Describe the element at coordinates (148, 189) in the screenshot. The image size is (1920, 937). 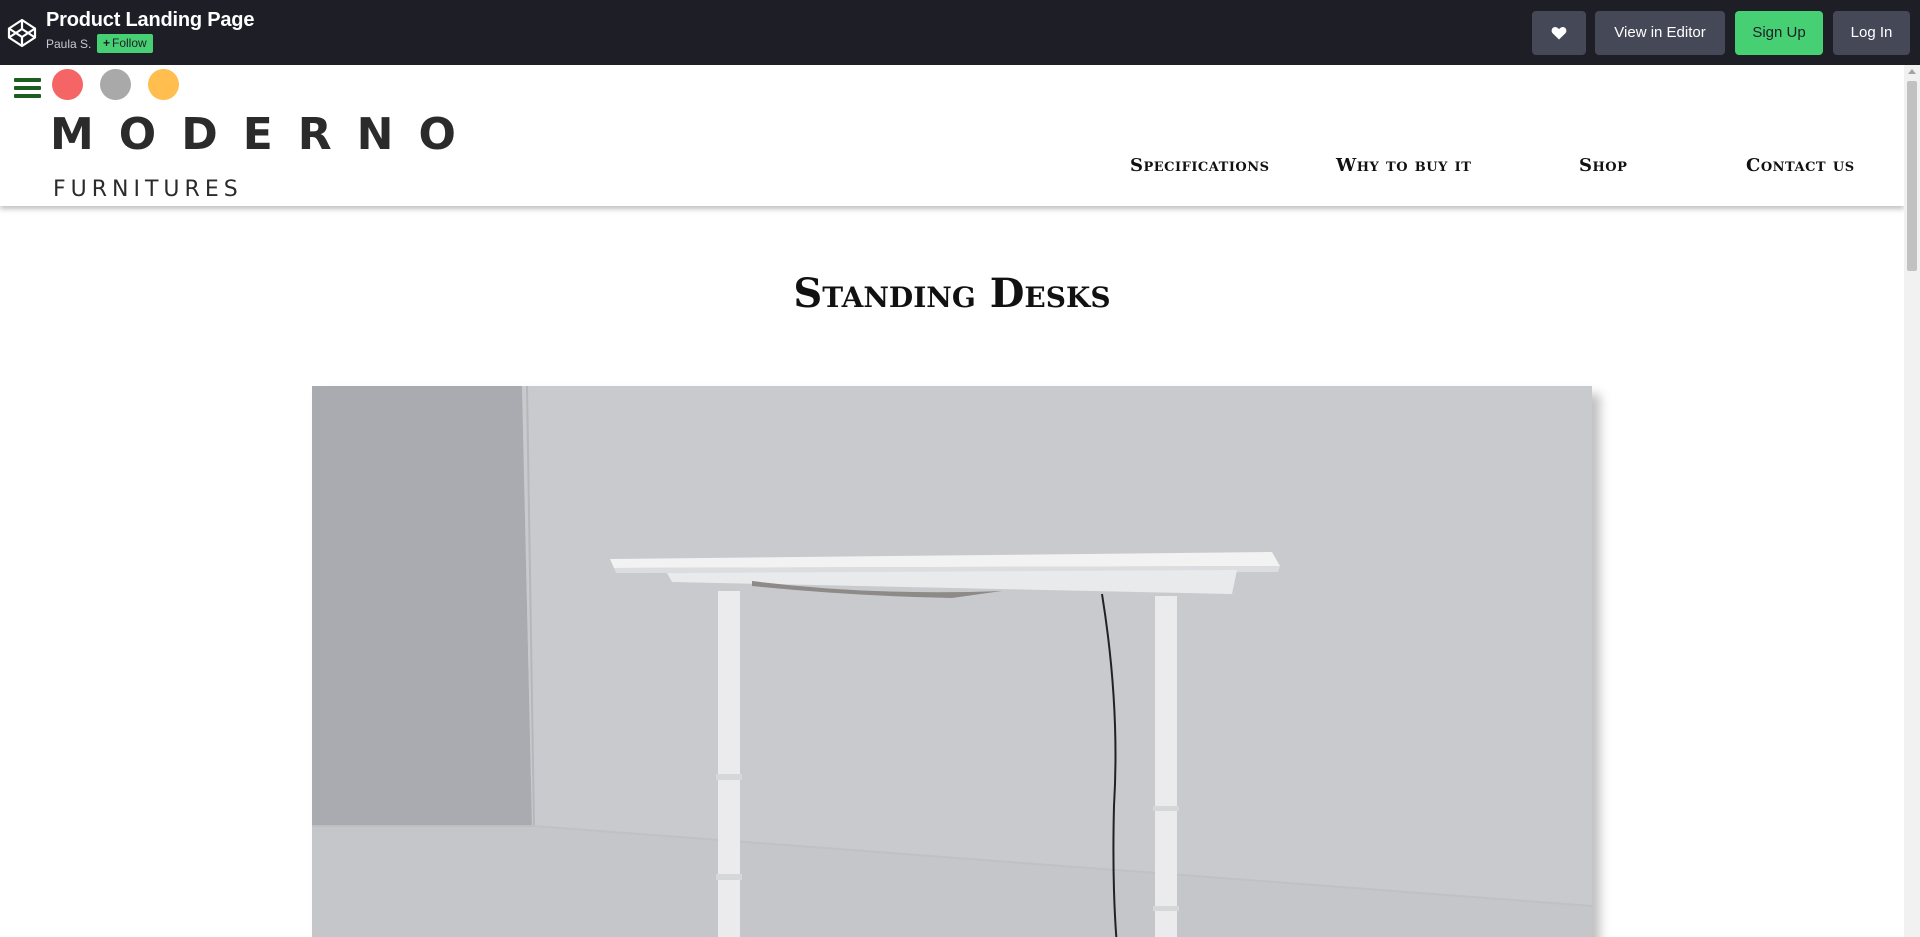
I see `logo-tagline: FURNITURES` at that location.